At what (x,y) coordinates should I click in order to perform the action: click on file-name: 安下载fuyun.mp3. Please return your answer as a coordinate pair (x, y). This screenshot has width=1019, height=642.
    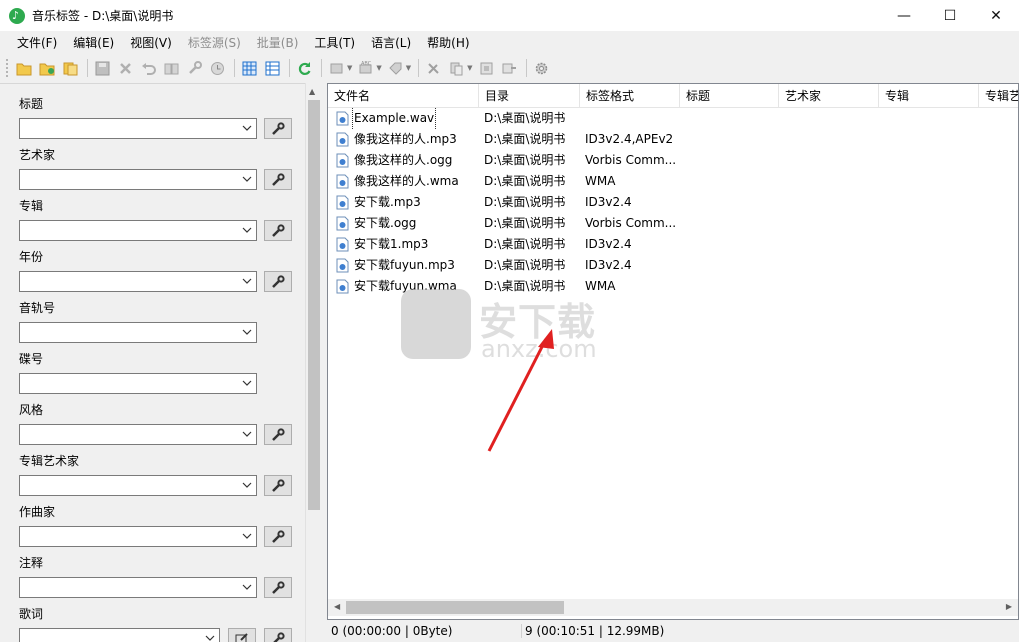
    Looking at the image, I should click on (404, 265).